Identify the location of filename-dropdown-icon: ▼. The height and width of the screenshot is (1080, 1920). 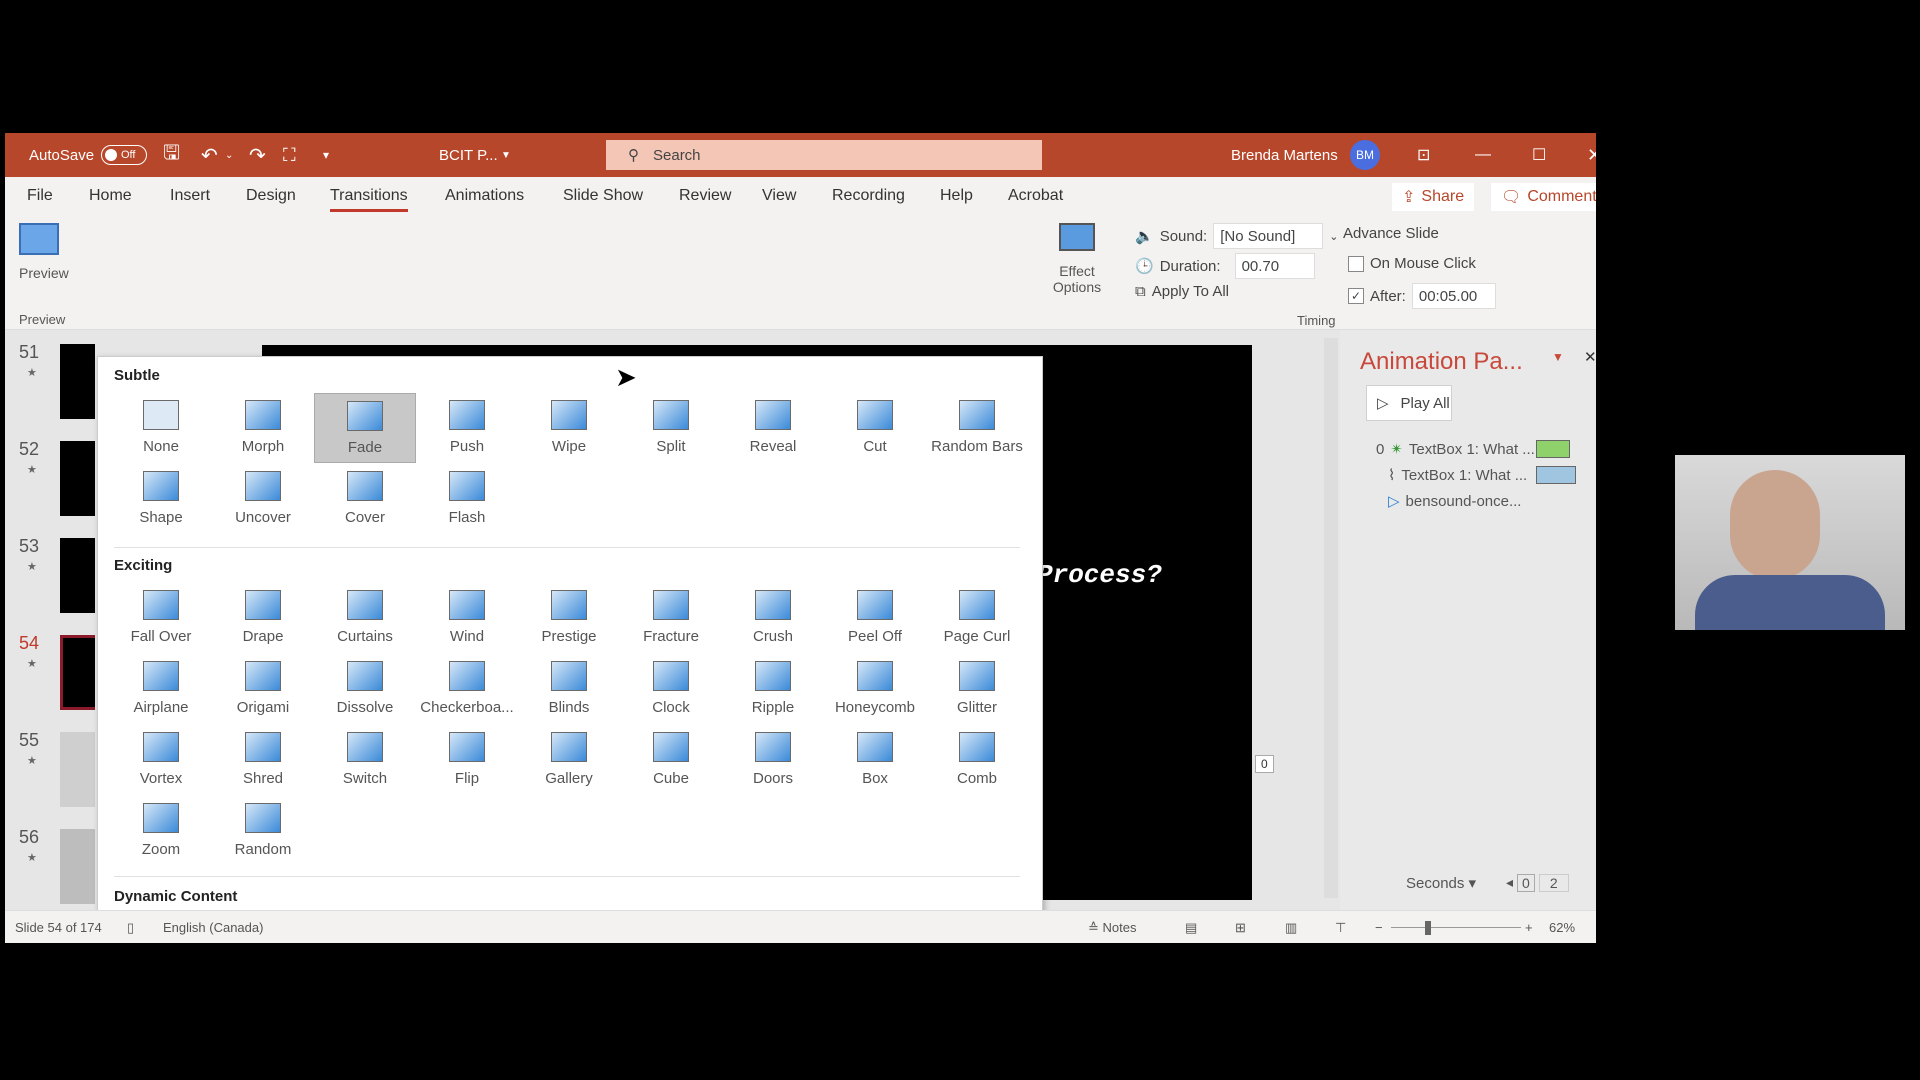
(506, 155).